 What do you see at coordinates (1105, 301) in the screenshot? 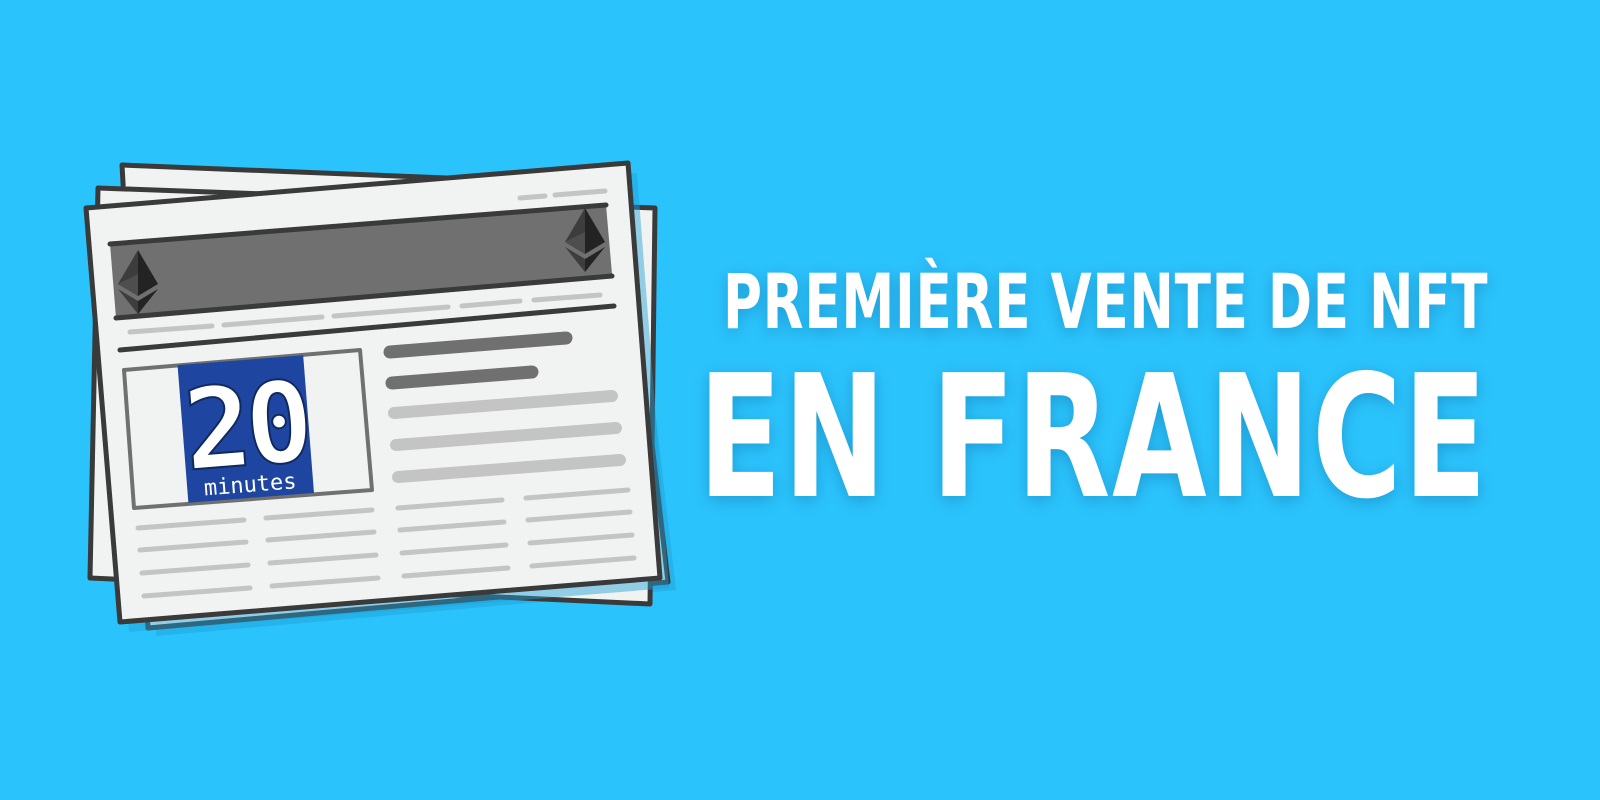
I see `headline-line-1: PREMIÈRE VENTE DE NFT` at bounding box center [1105, 301].